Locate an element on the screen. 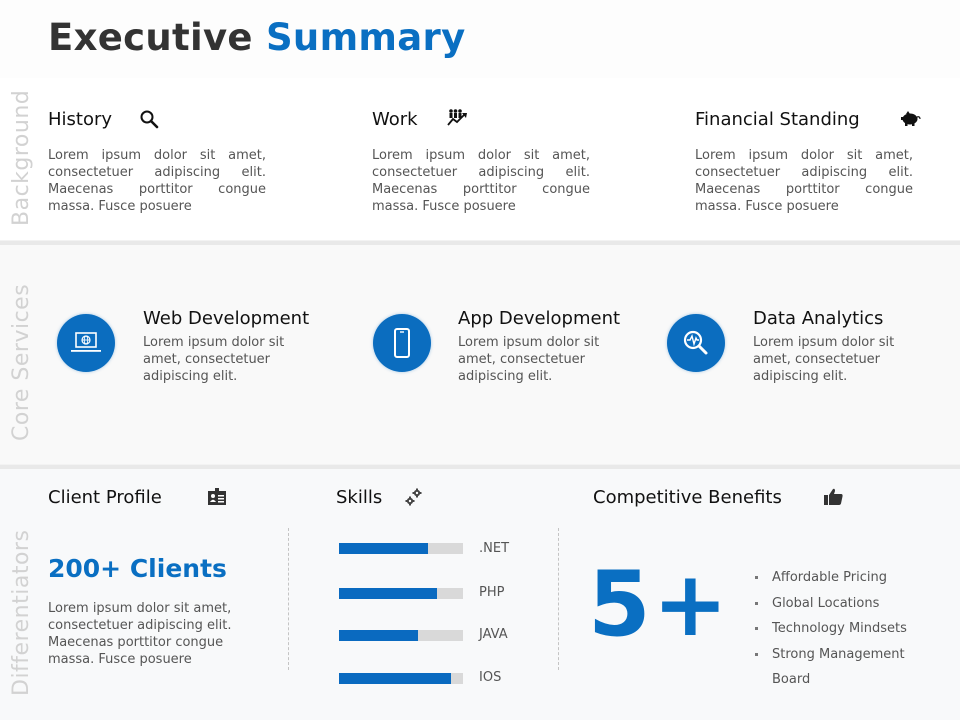  gears-icon is located at coordinates (414, 497).